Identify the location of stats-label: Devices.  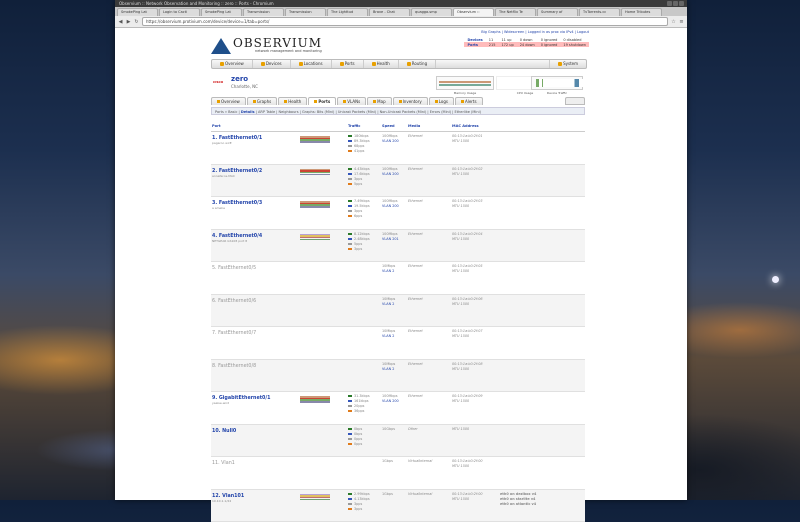
(474, 39).